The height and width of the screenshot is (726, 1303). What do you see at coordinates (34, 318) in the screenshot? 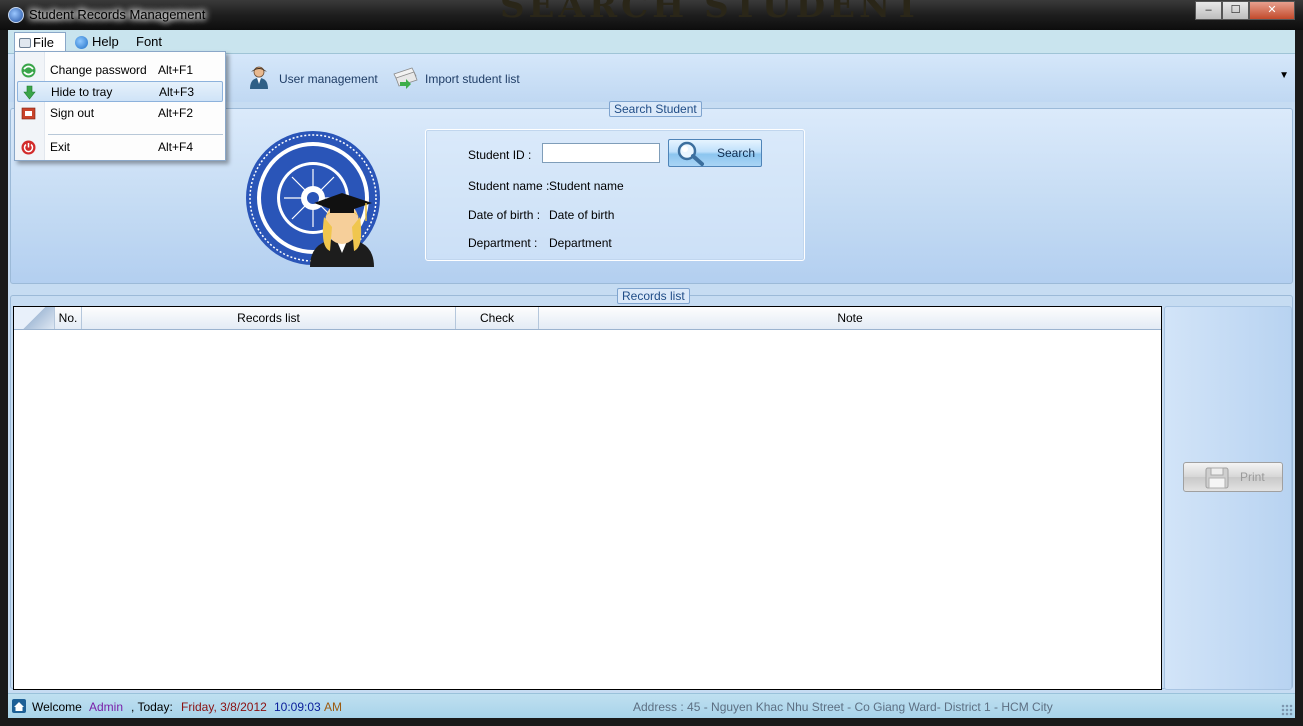
I see `select-all-corner` at bounding box center [34, 318].